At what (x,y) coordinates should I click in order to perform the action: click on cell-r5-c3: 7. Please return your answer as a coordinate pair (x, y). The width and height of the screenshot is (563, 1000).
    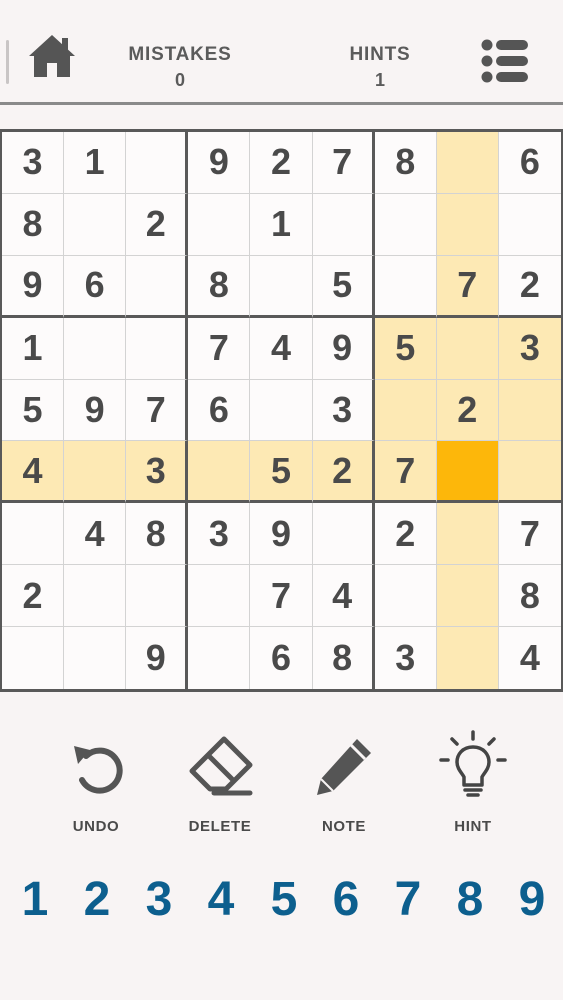
    Looking at the image, I should click on (157, 410).